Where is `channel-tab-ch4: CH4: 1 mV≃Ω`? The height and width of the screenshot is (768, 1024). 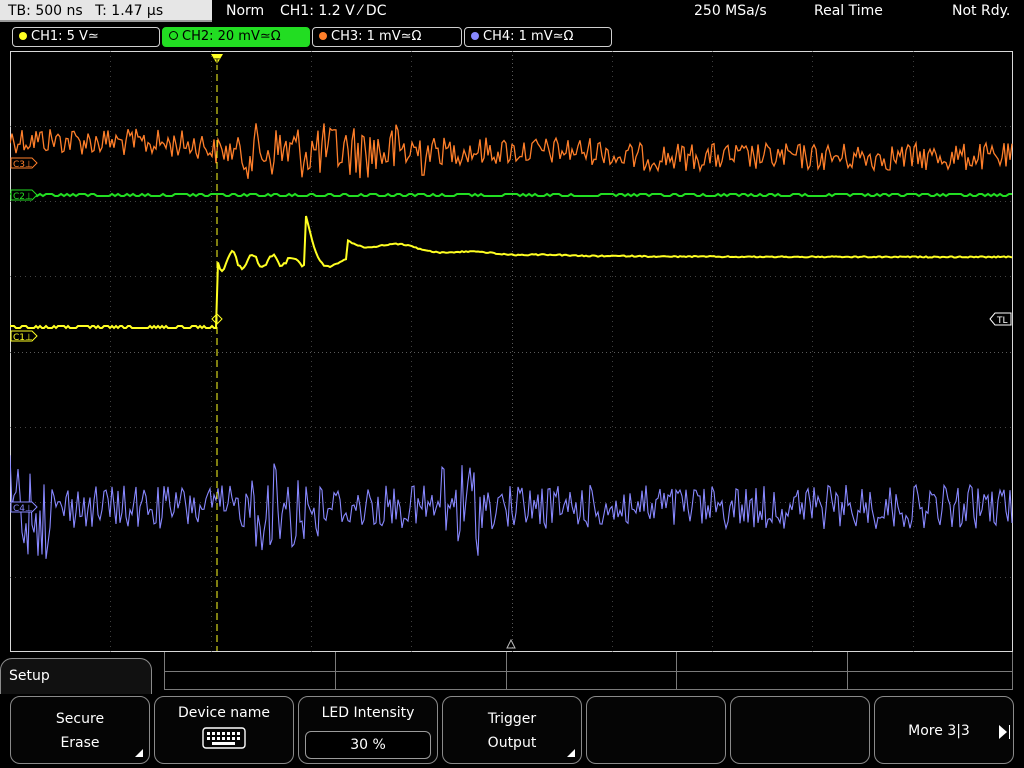
channel-tab-ch4: CH4: 1 mV≃Ω is located at coordinates (538, 37).